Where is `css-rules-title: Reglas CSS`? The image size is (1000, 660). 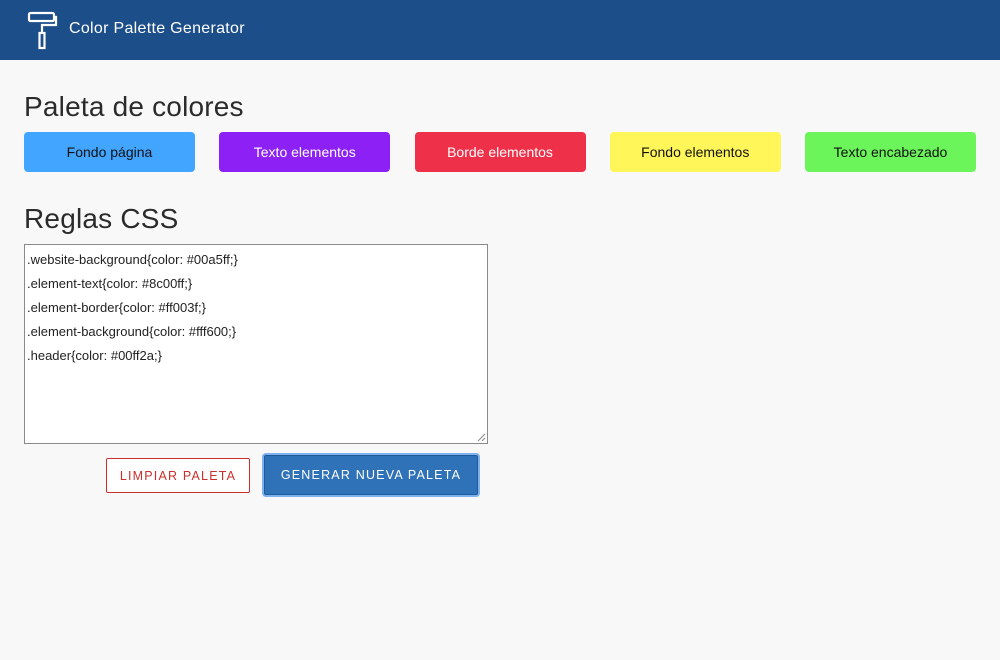 css-rules-title: Reglas CSS is located at coordinates (101, 218).